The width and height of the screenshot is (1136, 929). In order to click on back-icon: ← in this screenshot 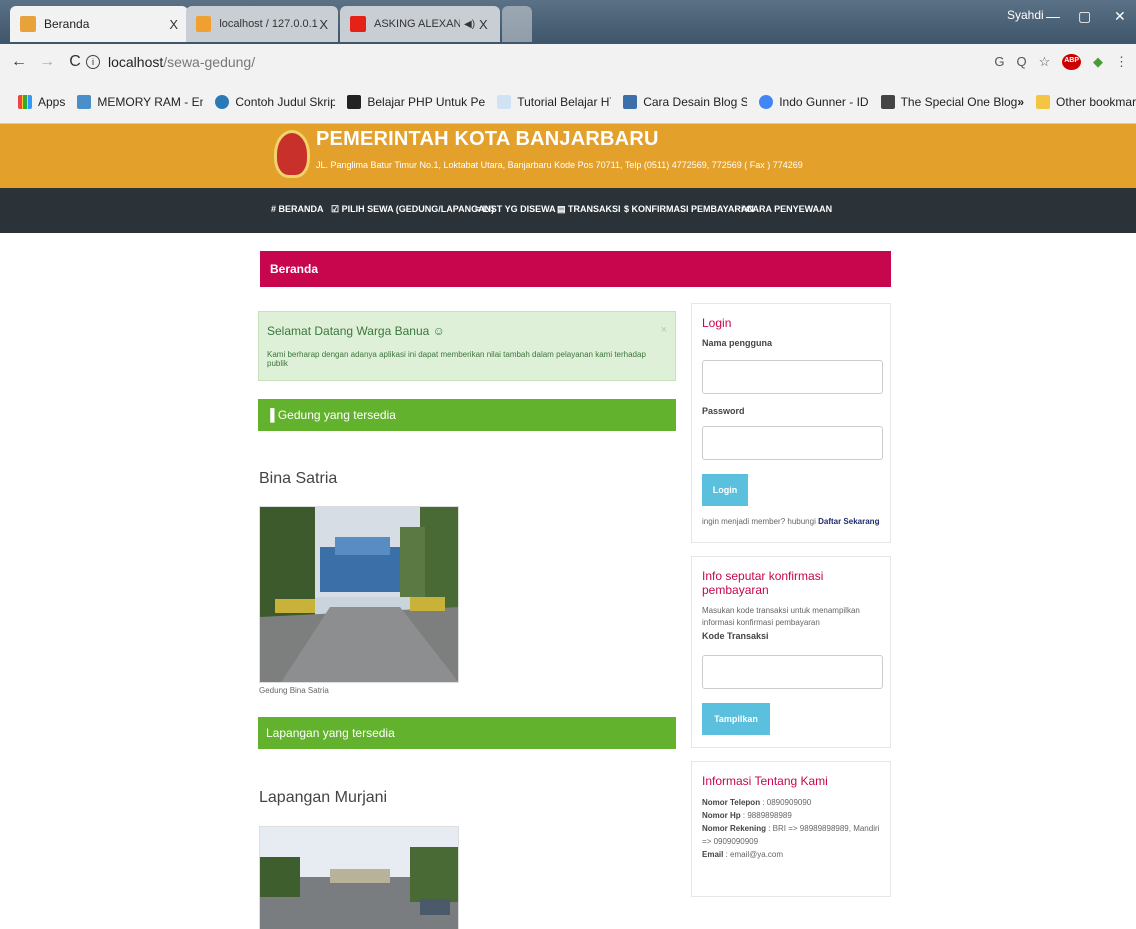, I will do `click(19, 62)`.